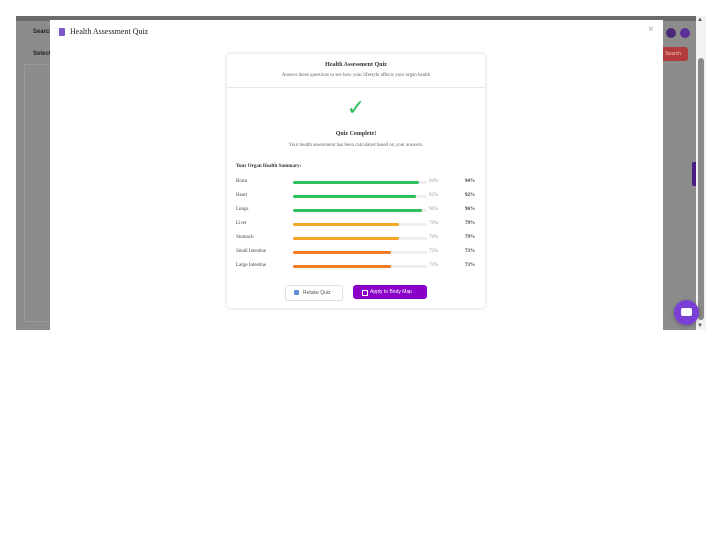  I want to click on organ-summary-heading: Your Organ Health Summary:, so click(269, 166).